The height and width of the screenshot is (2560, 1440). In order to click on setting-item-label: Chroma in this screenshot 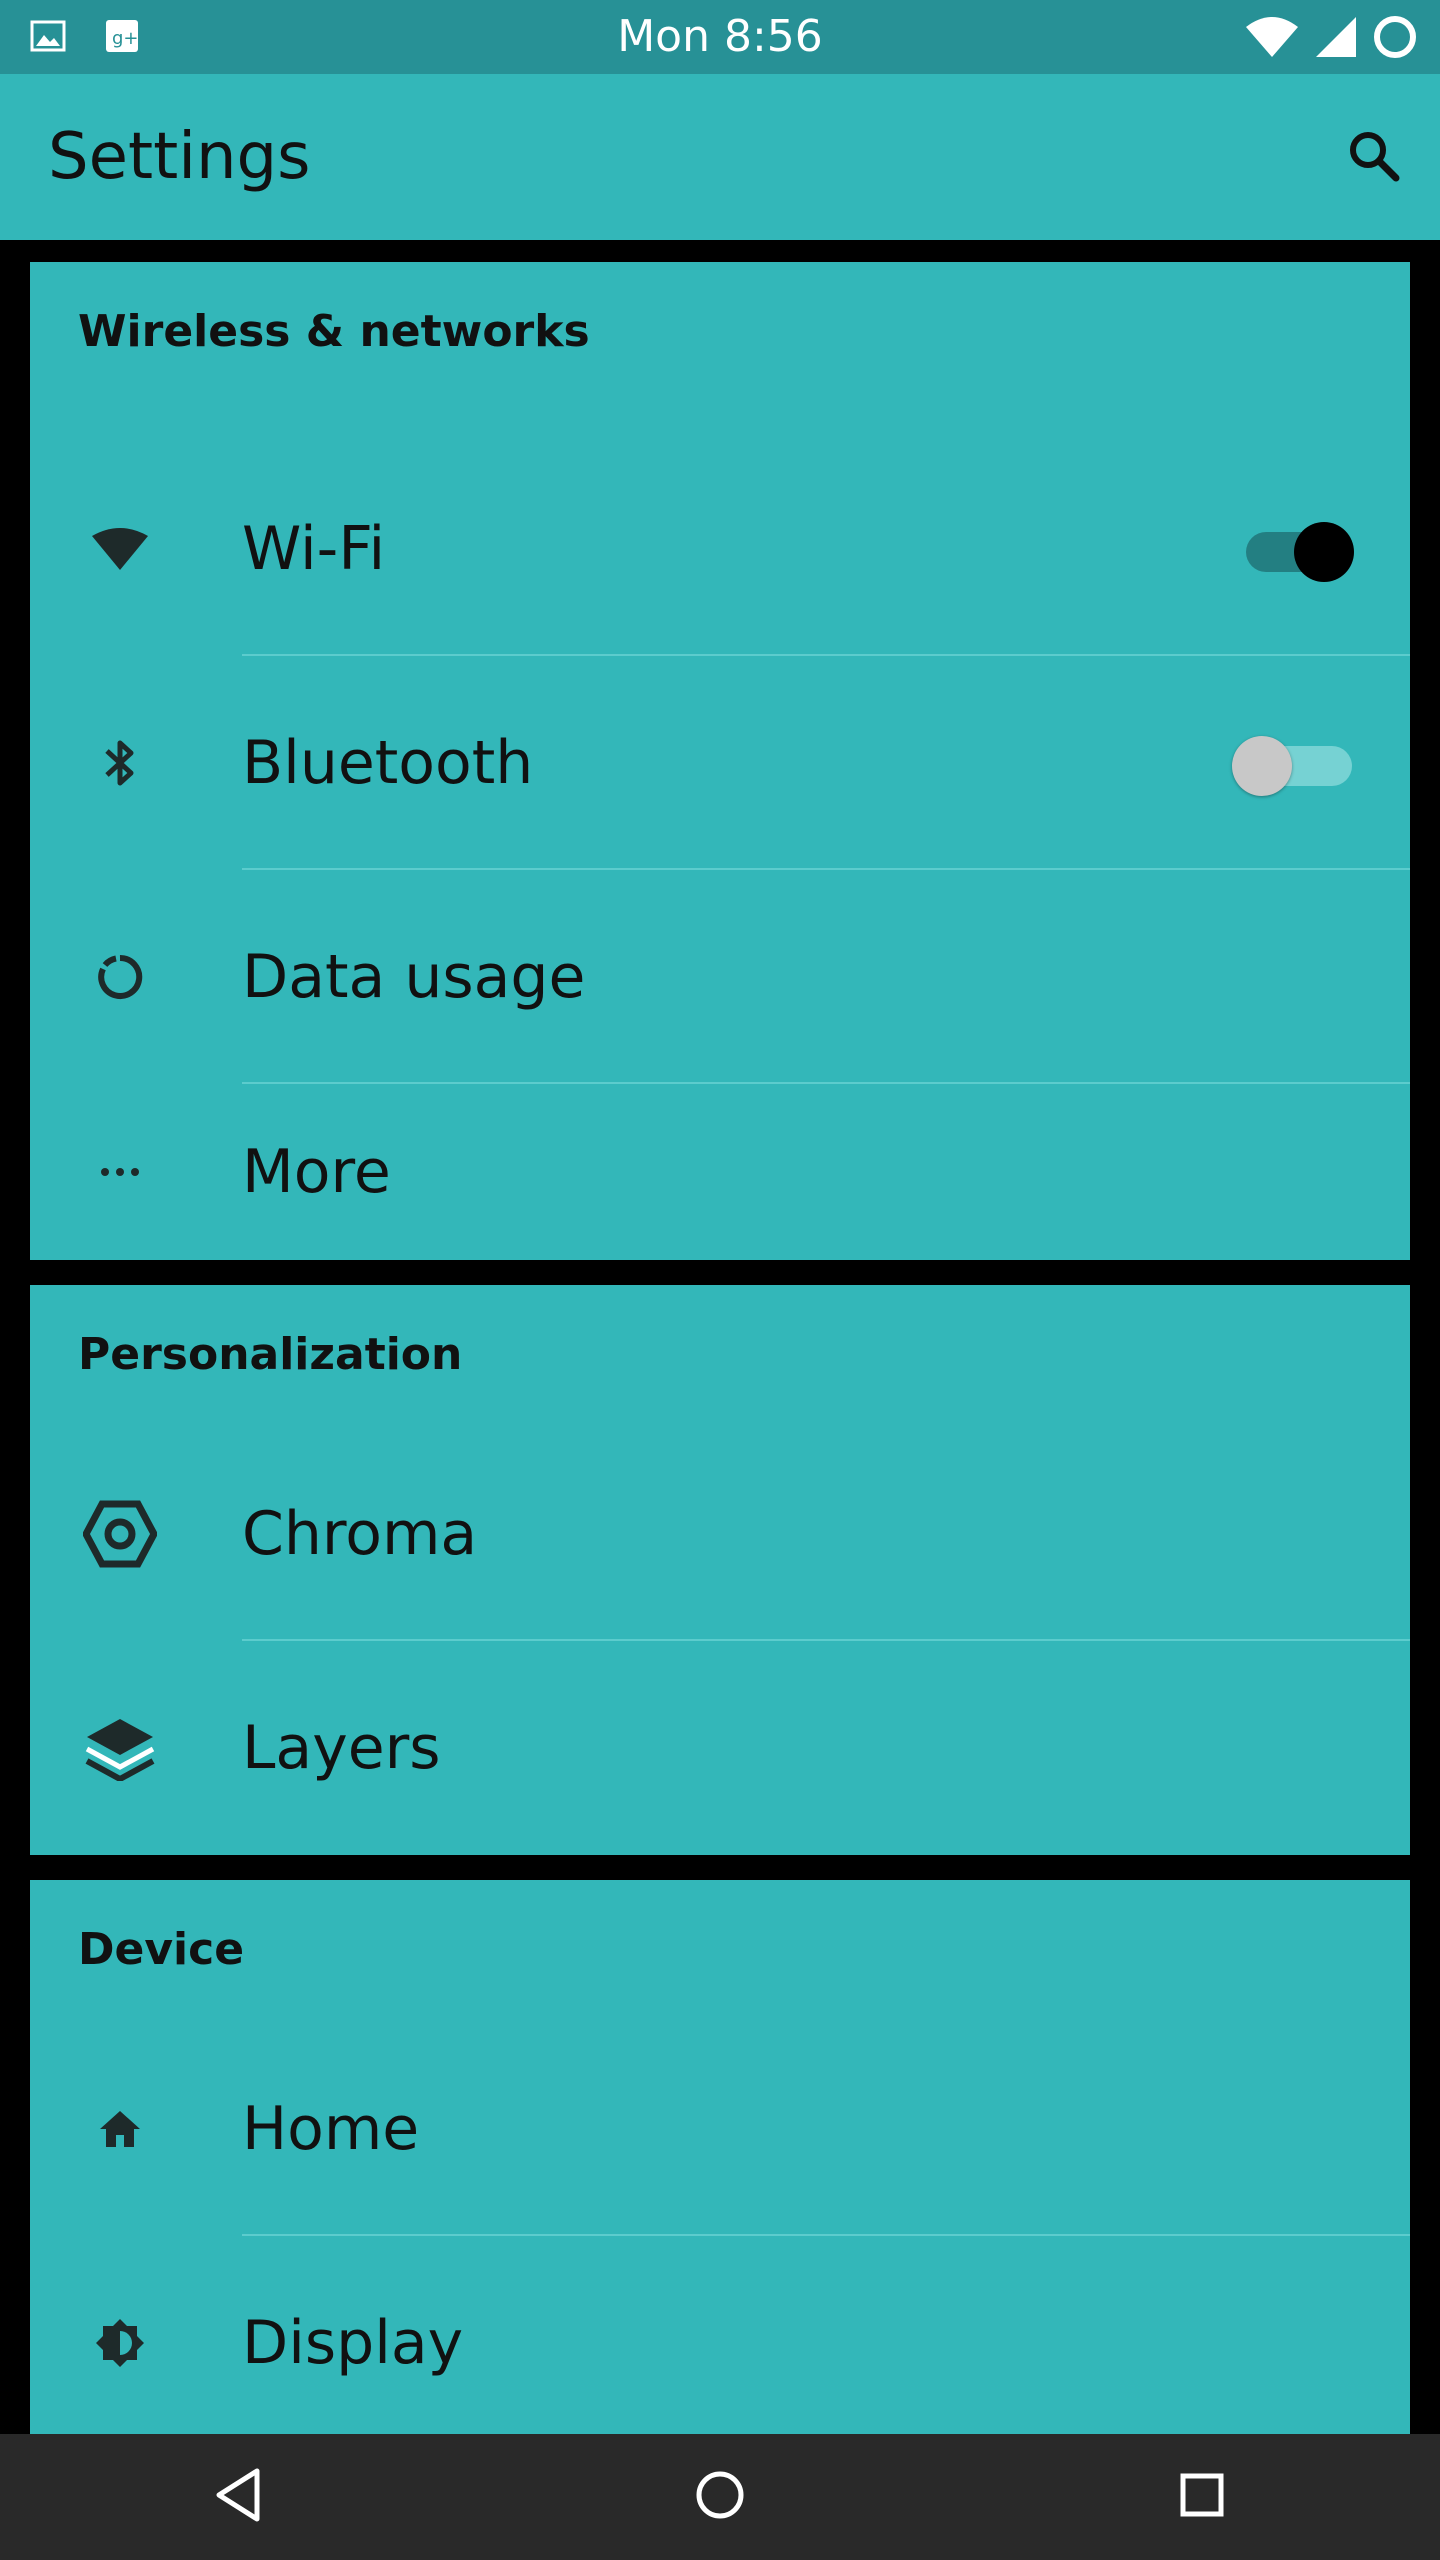, I will do `click(360, 1534)`.